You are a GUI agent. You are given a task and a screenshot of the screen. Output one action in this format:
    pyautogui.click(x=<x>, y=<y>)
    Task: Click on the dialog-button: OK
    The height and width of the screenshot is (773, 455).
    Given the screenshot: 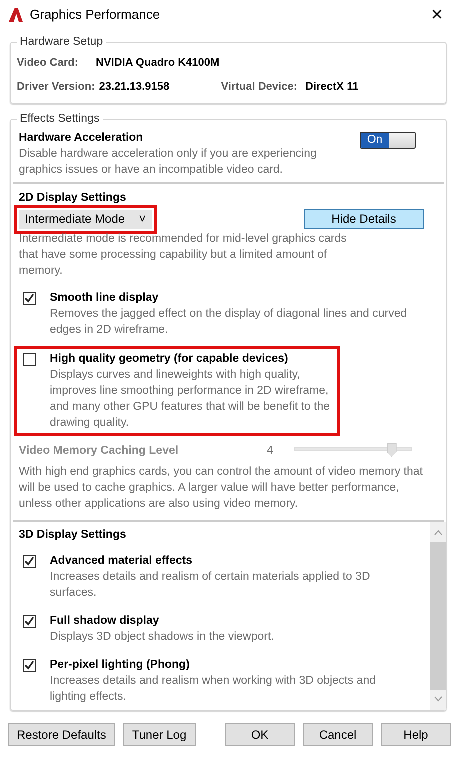 What is the action you would take?
    pyautogui.click(x=260, y=734)
    